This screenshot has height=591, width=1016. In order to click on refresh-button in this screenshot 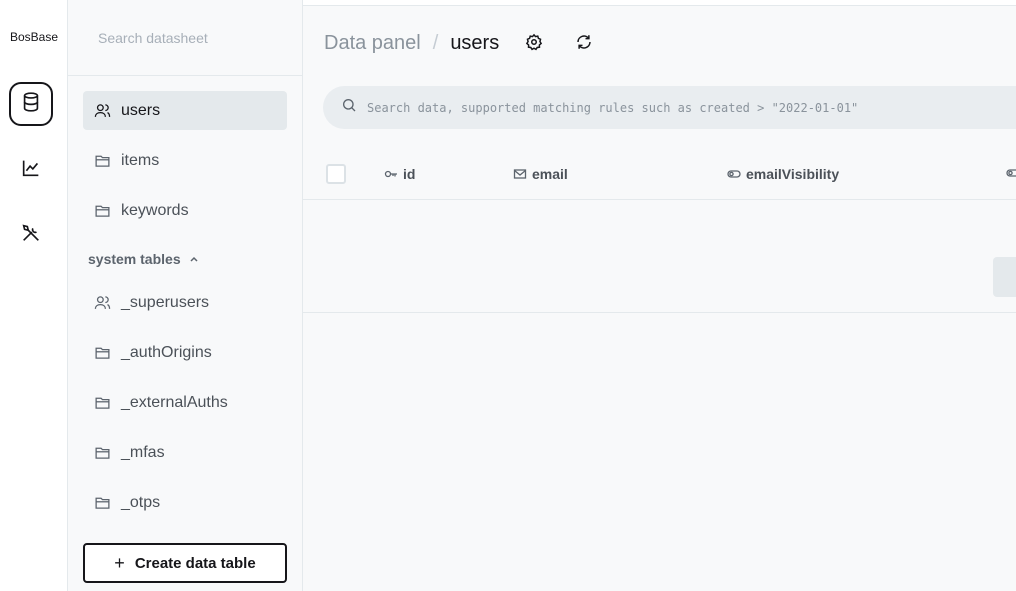, I will do `click(584, 44)`.